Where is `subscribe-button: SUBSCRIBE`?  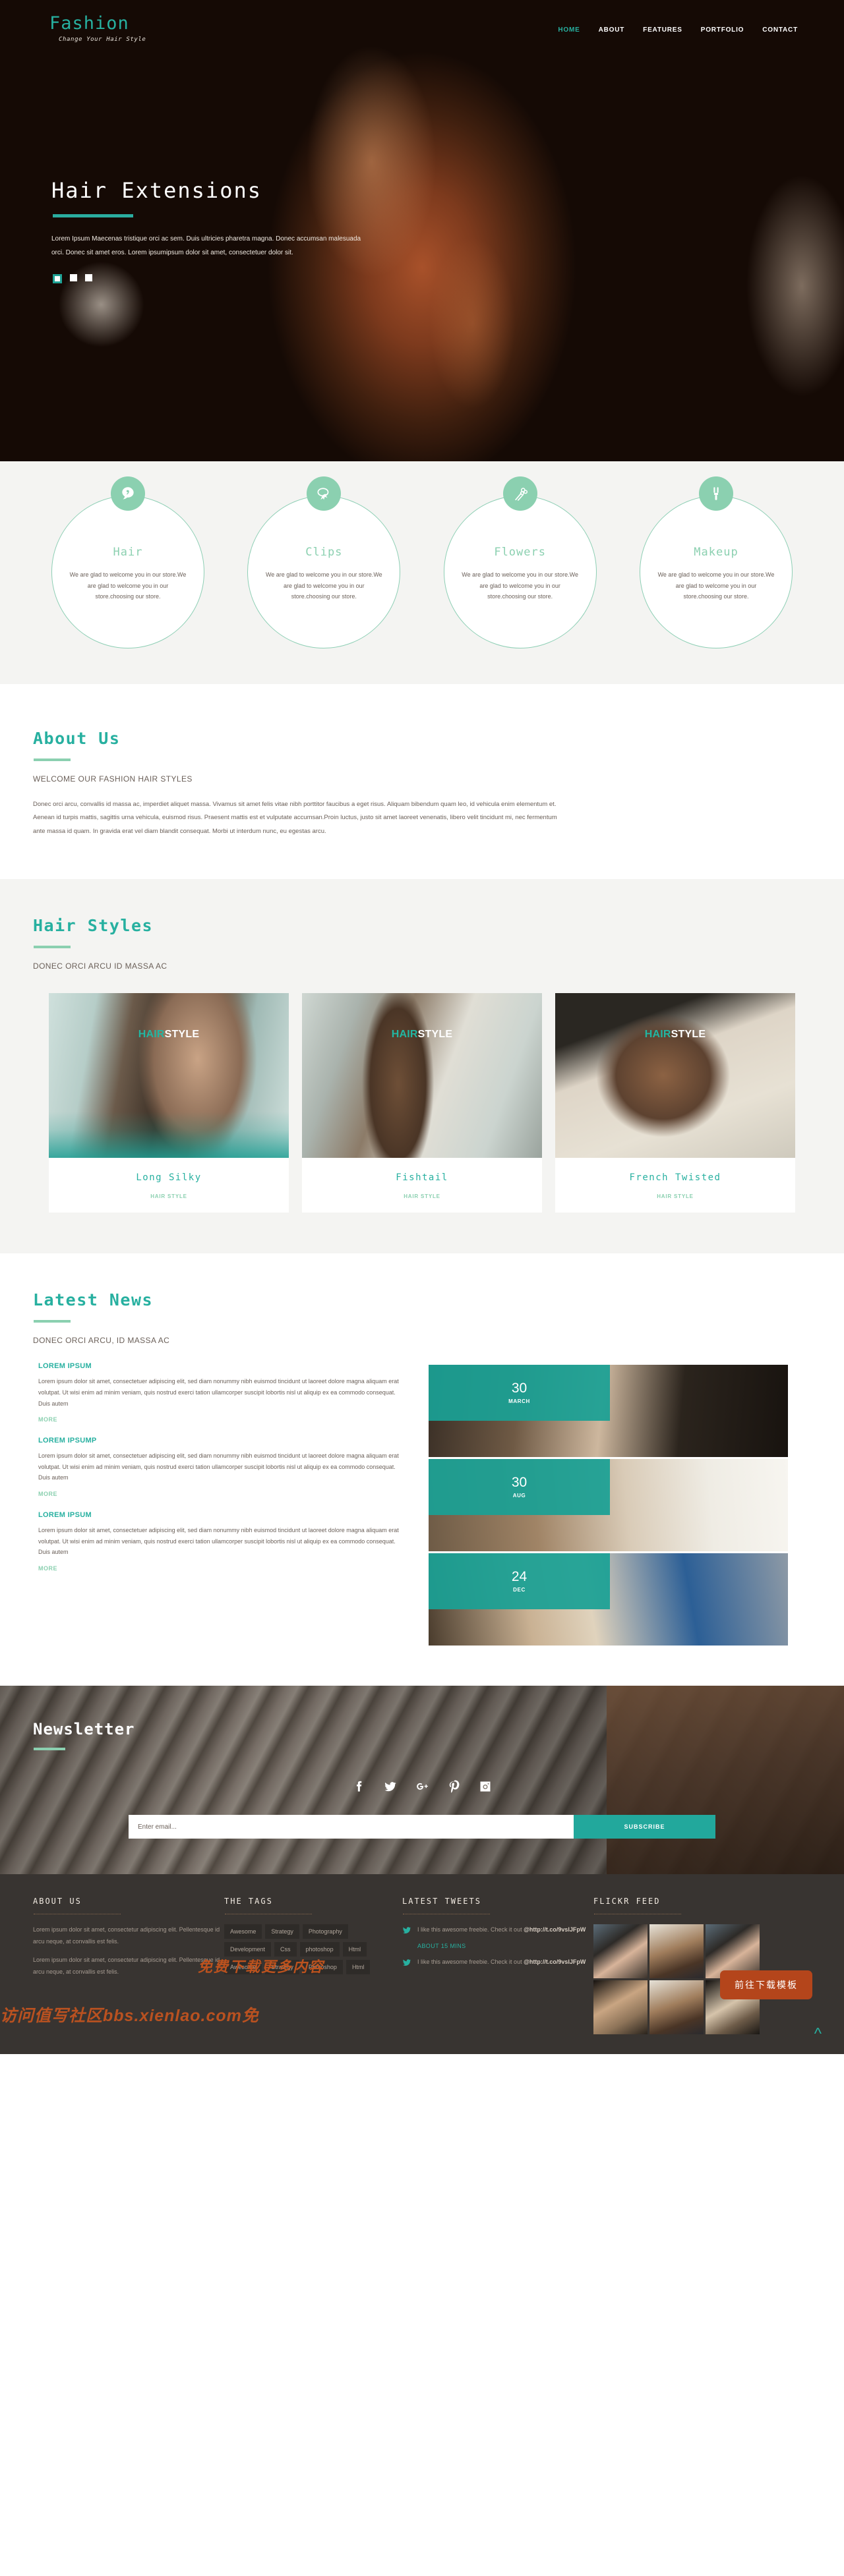
subscribe-button: SUBSCRIBE is located at coordinates (644, 1827).